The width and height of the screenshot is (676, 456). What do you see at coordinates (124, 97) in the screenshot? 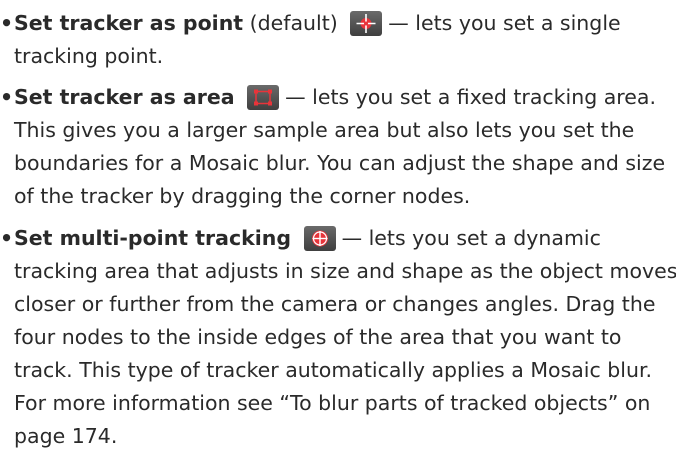
I see `item-term: Set tracker as area` at bounding box center [124, 97].